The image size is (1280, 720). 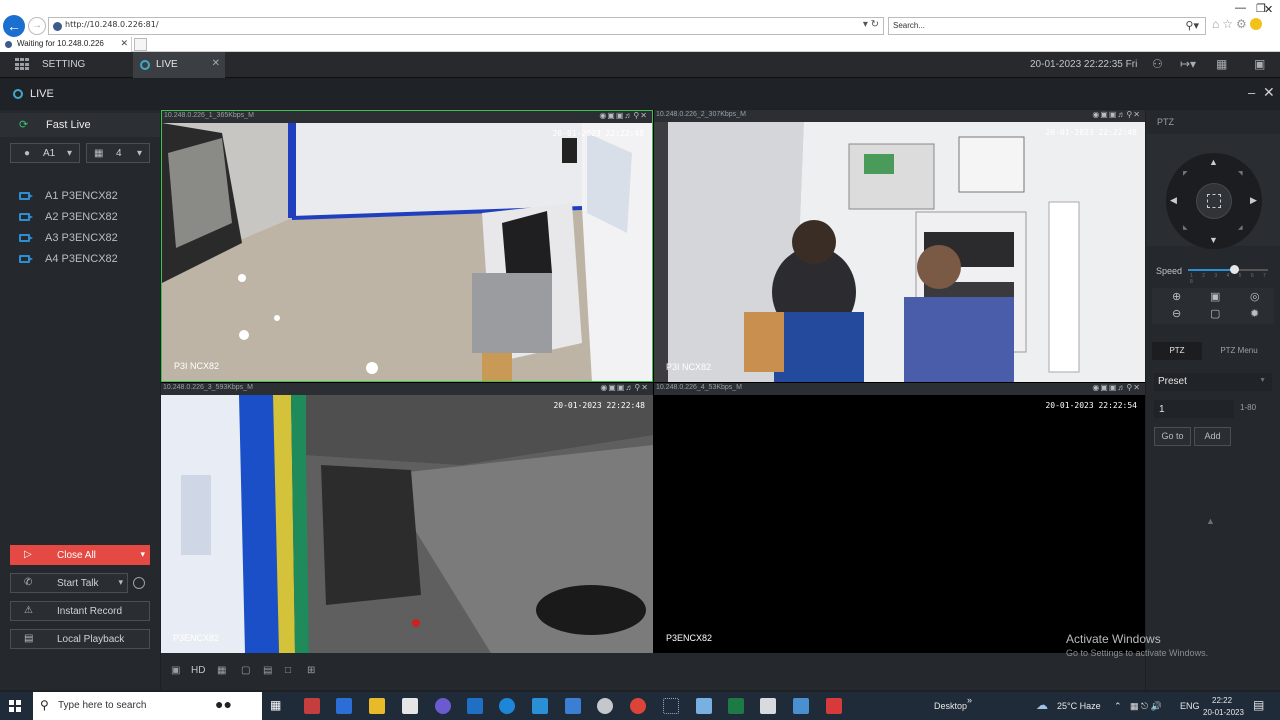 I want to click on device-item: A3 P3ENCX82, so click(x=80, y=238).